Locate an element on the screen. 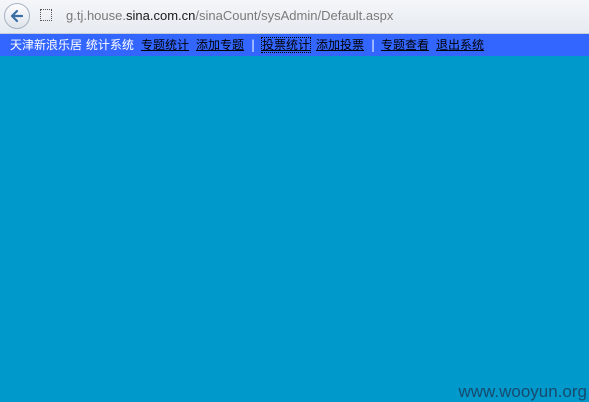 This screenshot has width=589, height=402. watermark: www.wooyun.org is located at coordinates (522, 391).